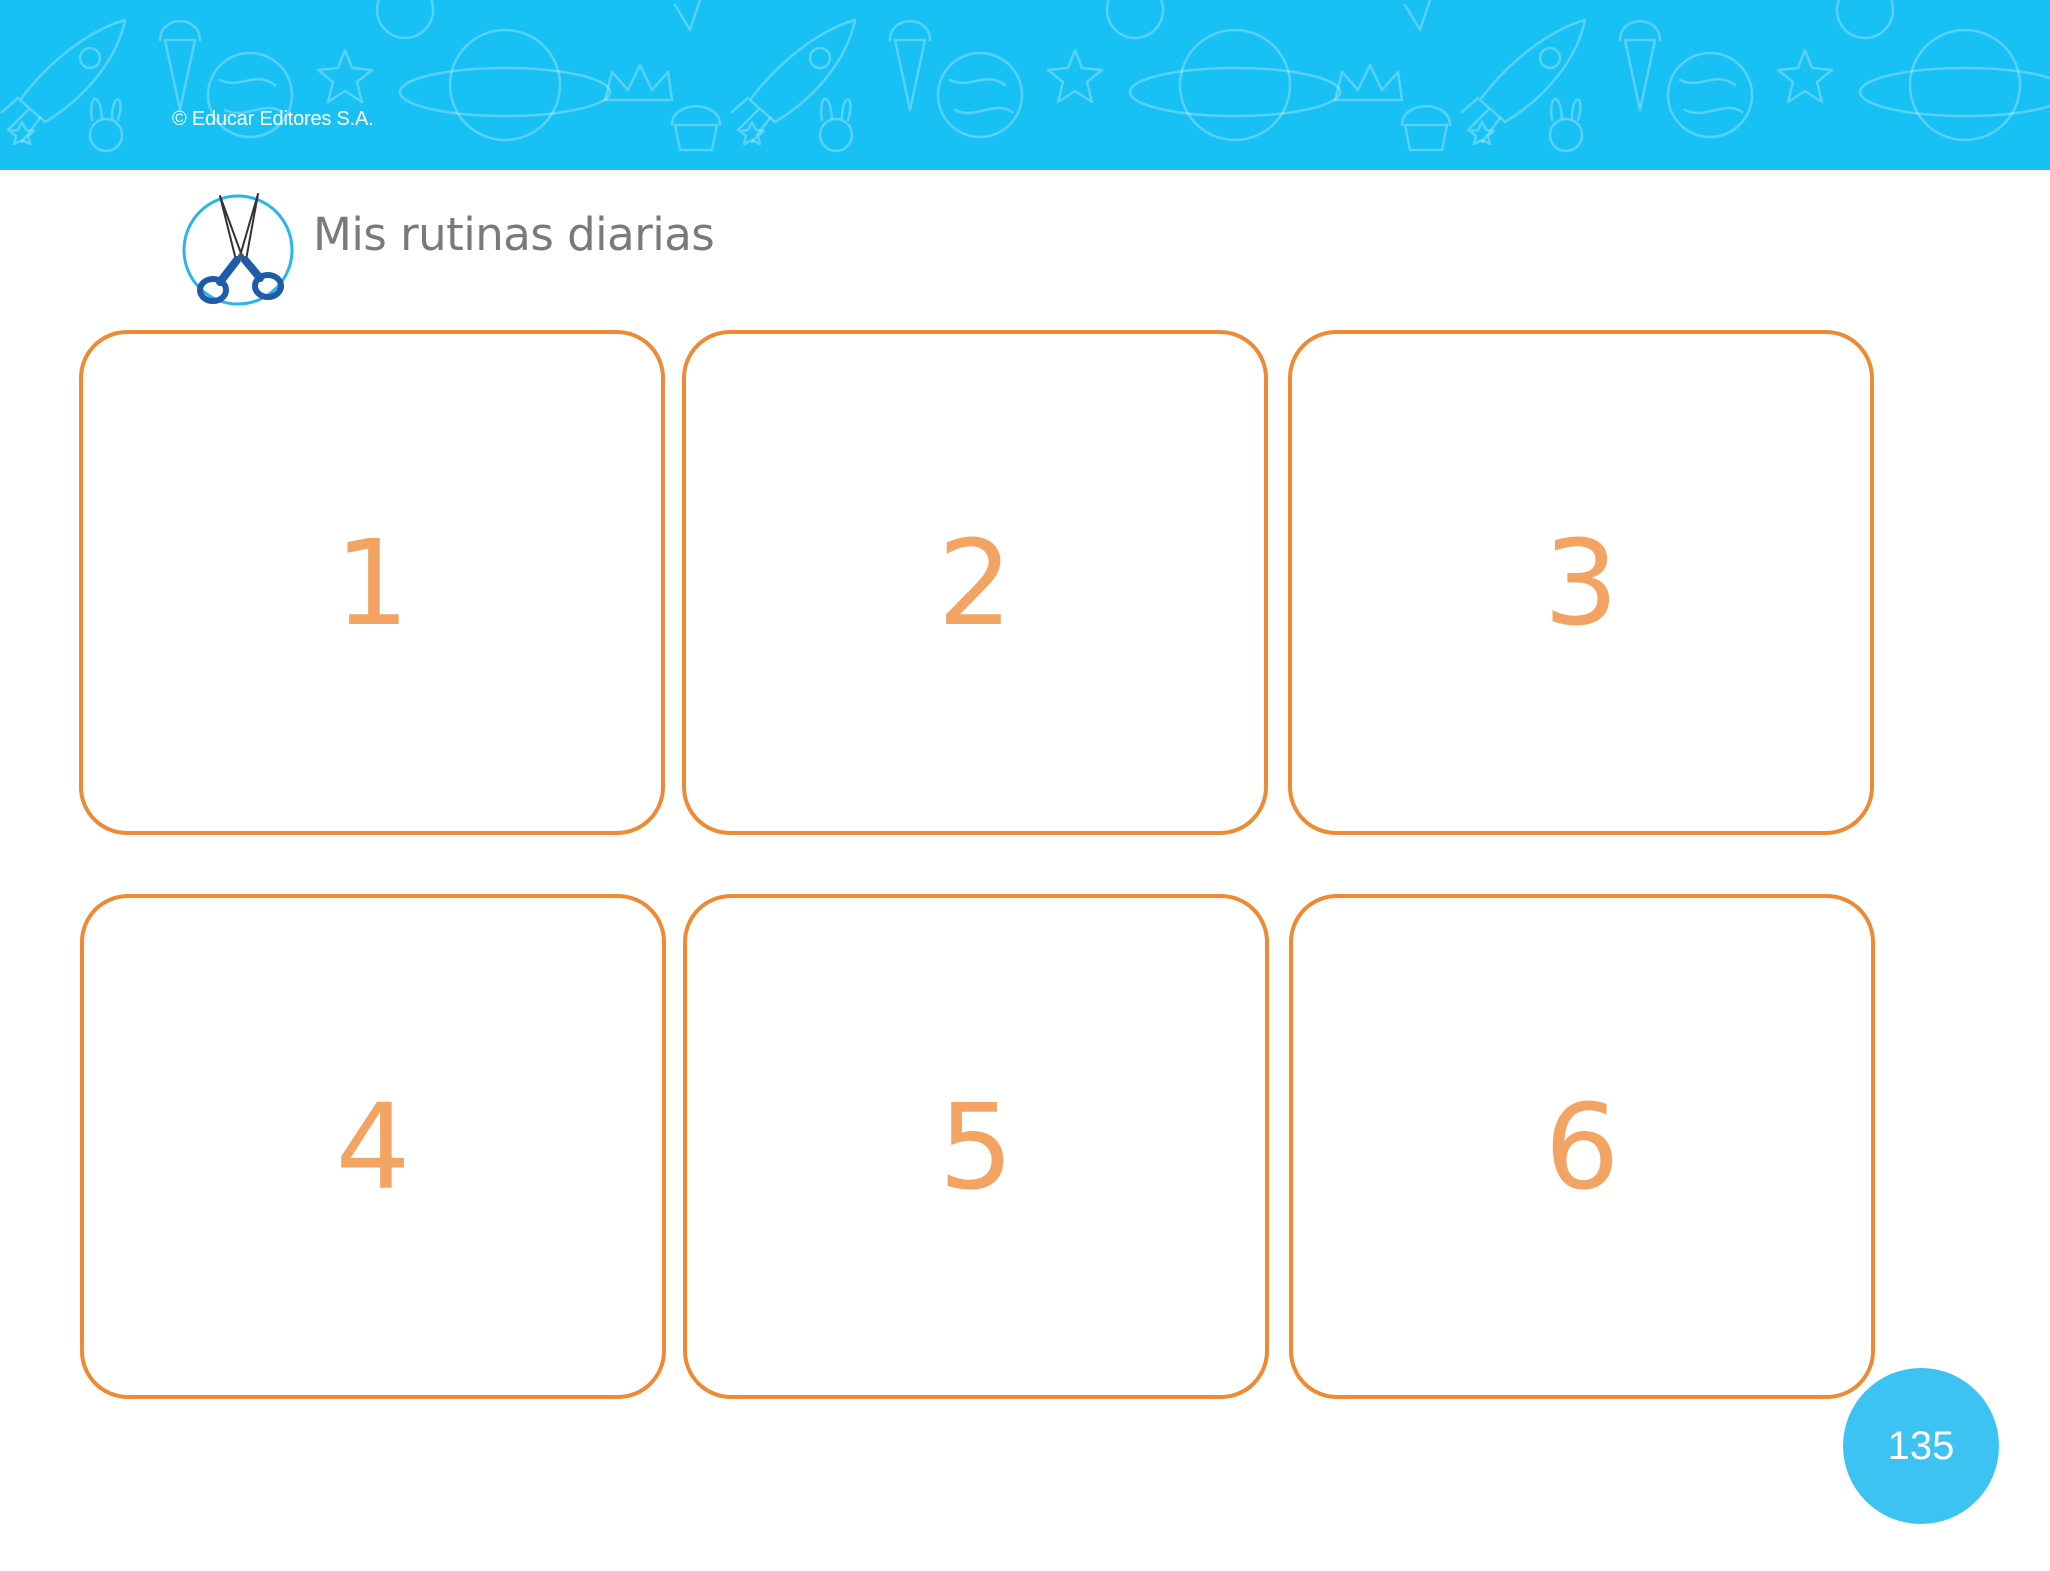 The image size is (2050, 1571). Describe the element at coordinates (514, 234) in the screenshot. I see `page-title: Mis rutinas diarias` at that location.